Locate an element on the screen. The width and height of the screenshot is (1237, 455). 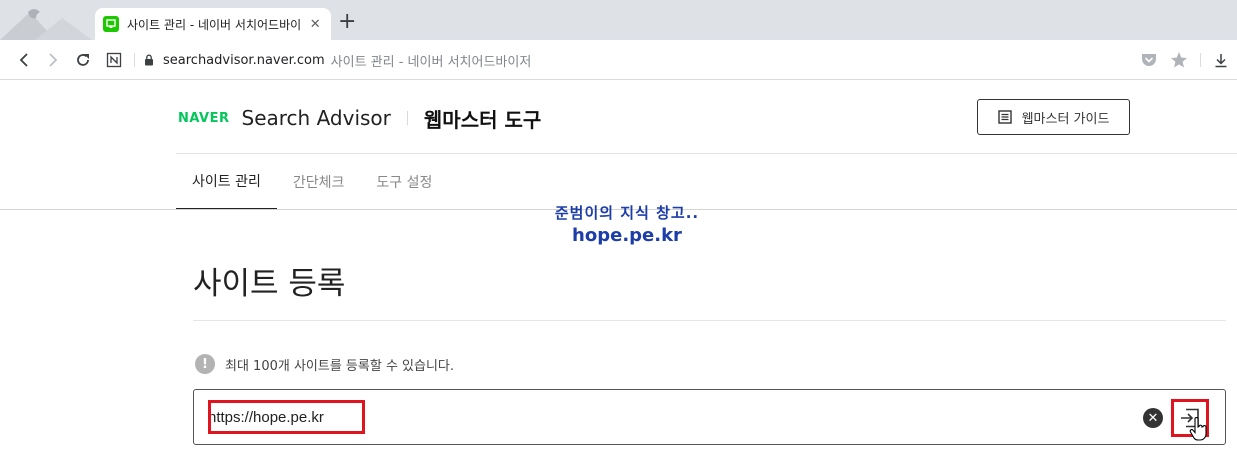
forward-arrow-icon is located at coordinates (53, 60).